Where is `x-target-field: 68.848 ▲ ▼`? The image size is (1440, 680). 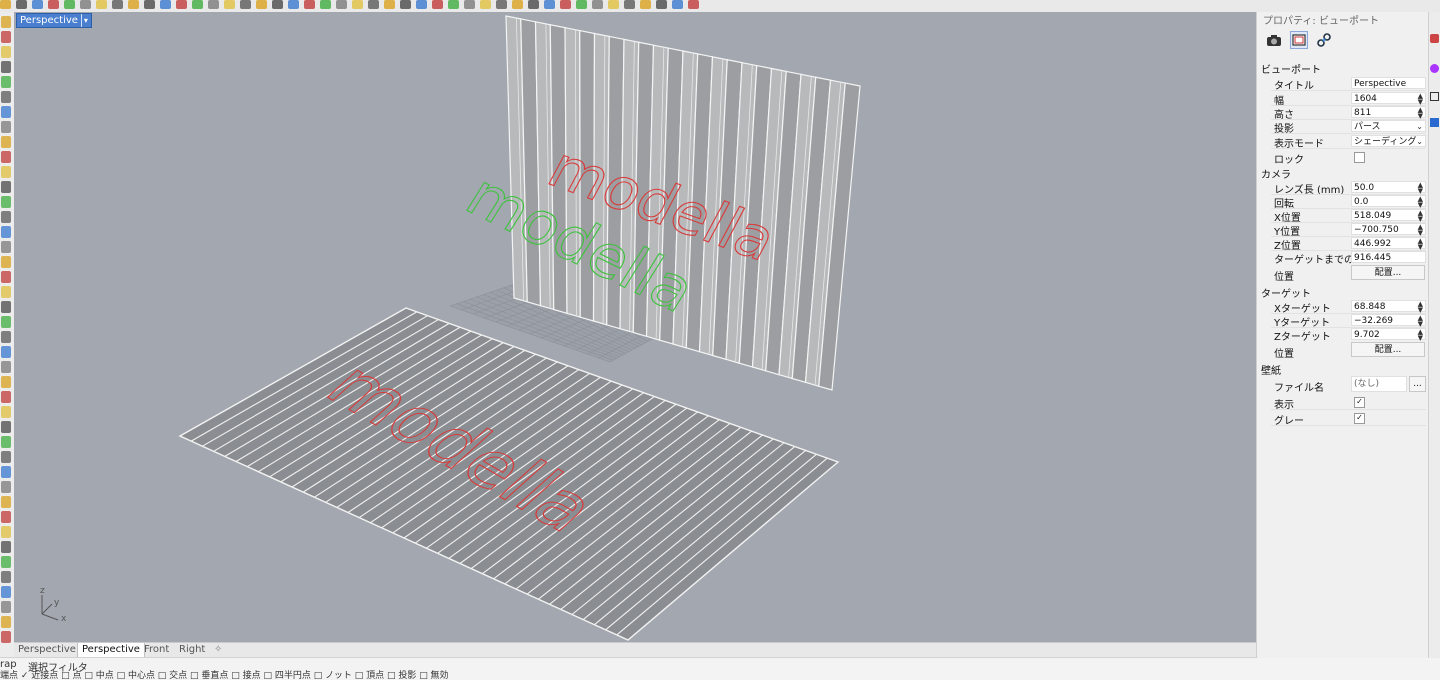 x-target-field: 68.848 ▲ ▼ is located at coordinates (1388, 307).